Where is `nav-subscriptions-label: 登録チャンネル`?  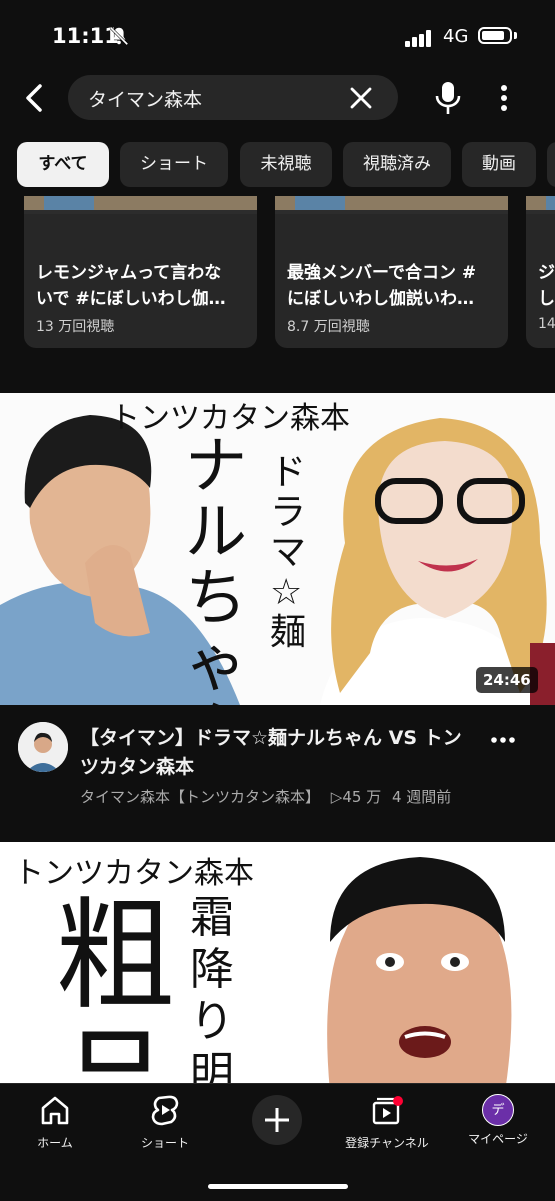 nav-subscriptions-label: 登録チャンネル is located at coordinates (387, 1143).